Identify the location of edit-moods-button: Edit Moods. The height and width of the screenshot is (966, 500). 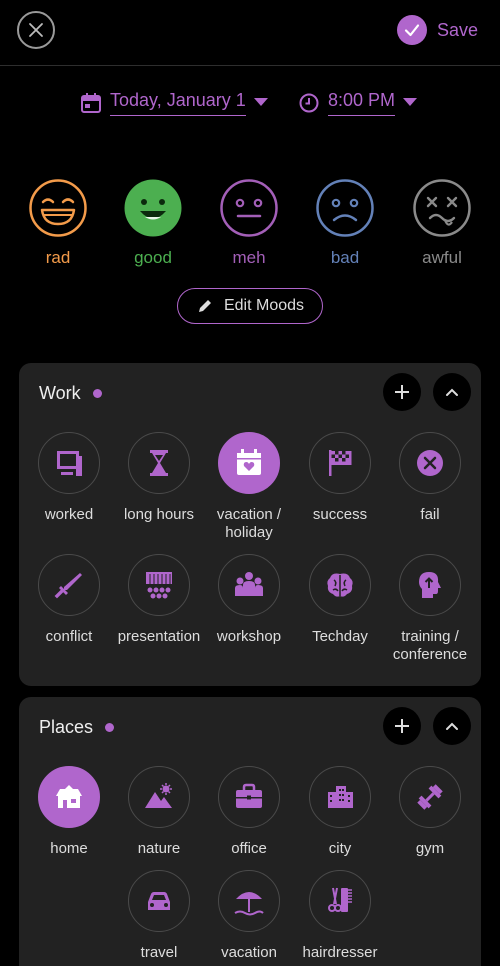
(250, 306).